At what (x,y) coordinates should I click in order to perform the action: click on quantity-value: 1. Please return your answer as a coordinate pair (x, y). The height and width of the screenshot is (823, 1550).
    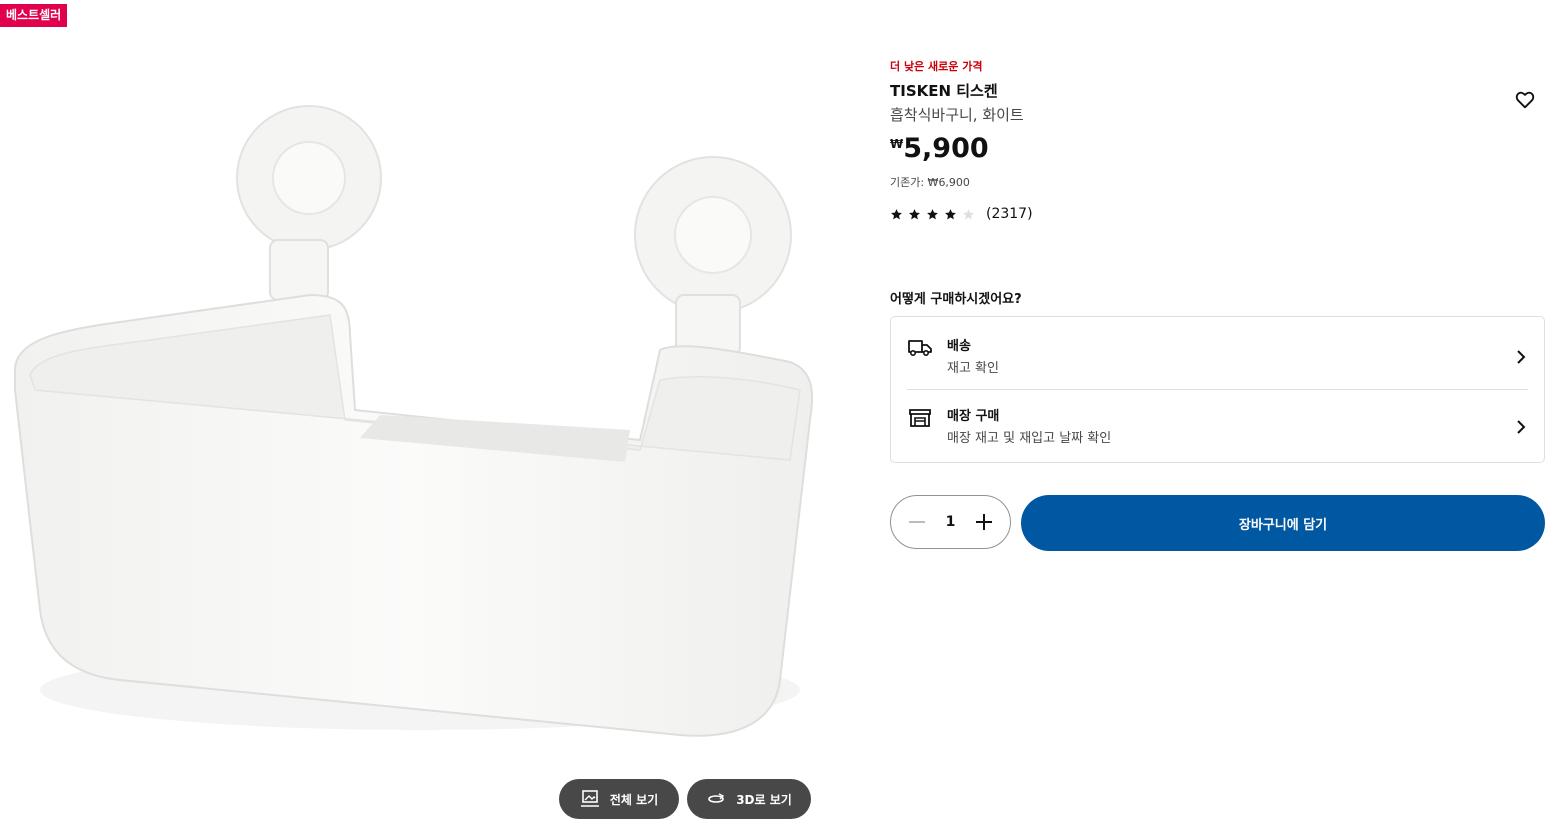
    Looking at the image, I should click on (951, 522).